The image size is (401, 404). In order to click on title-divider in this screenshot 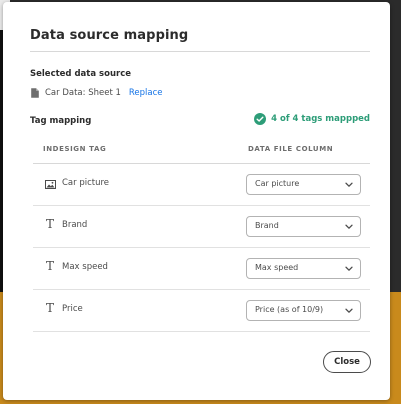, I will do `click(200, 51)`.